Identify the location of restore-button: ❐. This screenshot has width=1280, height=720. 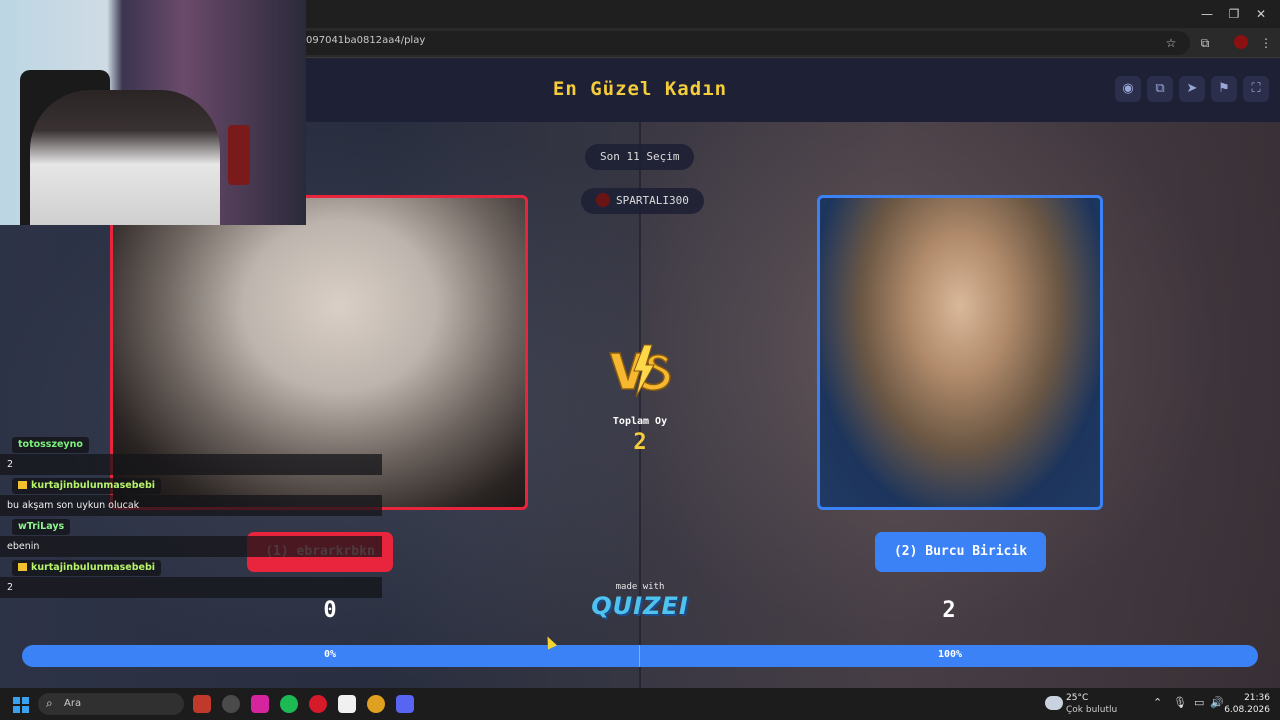
(1234, 14).